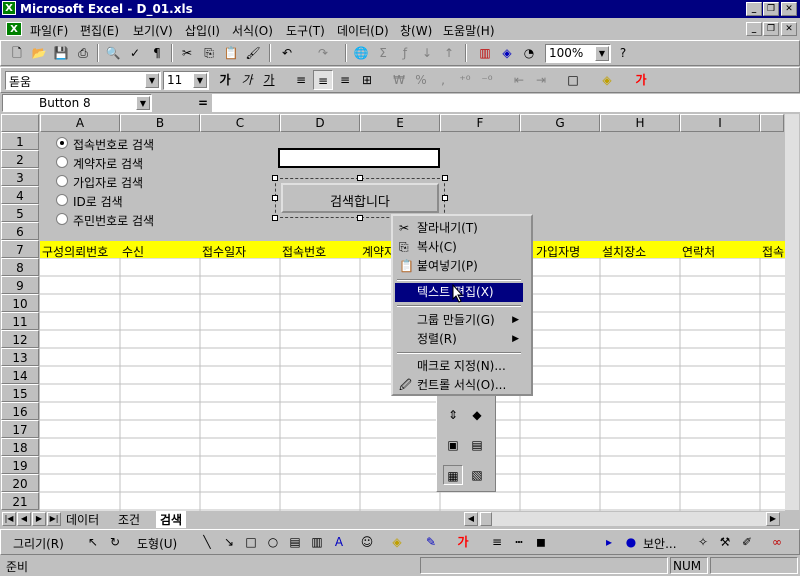 The image size is (800, 576). Describe the element at coordinates (20, 429) in the screenshot. I see `row-header: 17` at that location.